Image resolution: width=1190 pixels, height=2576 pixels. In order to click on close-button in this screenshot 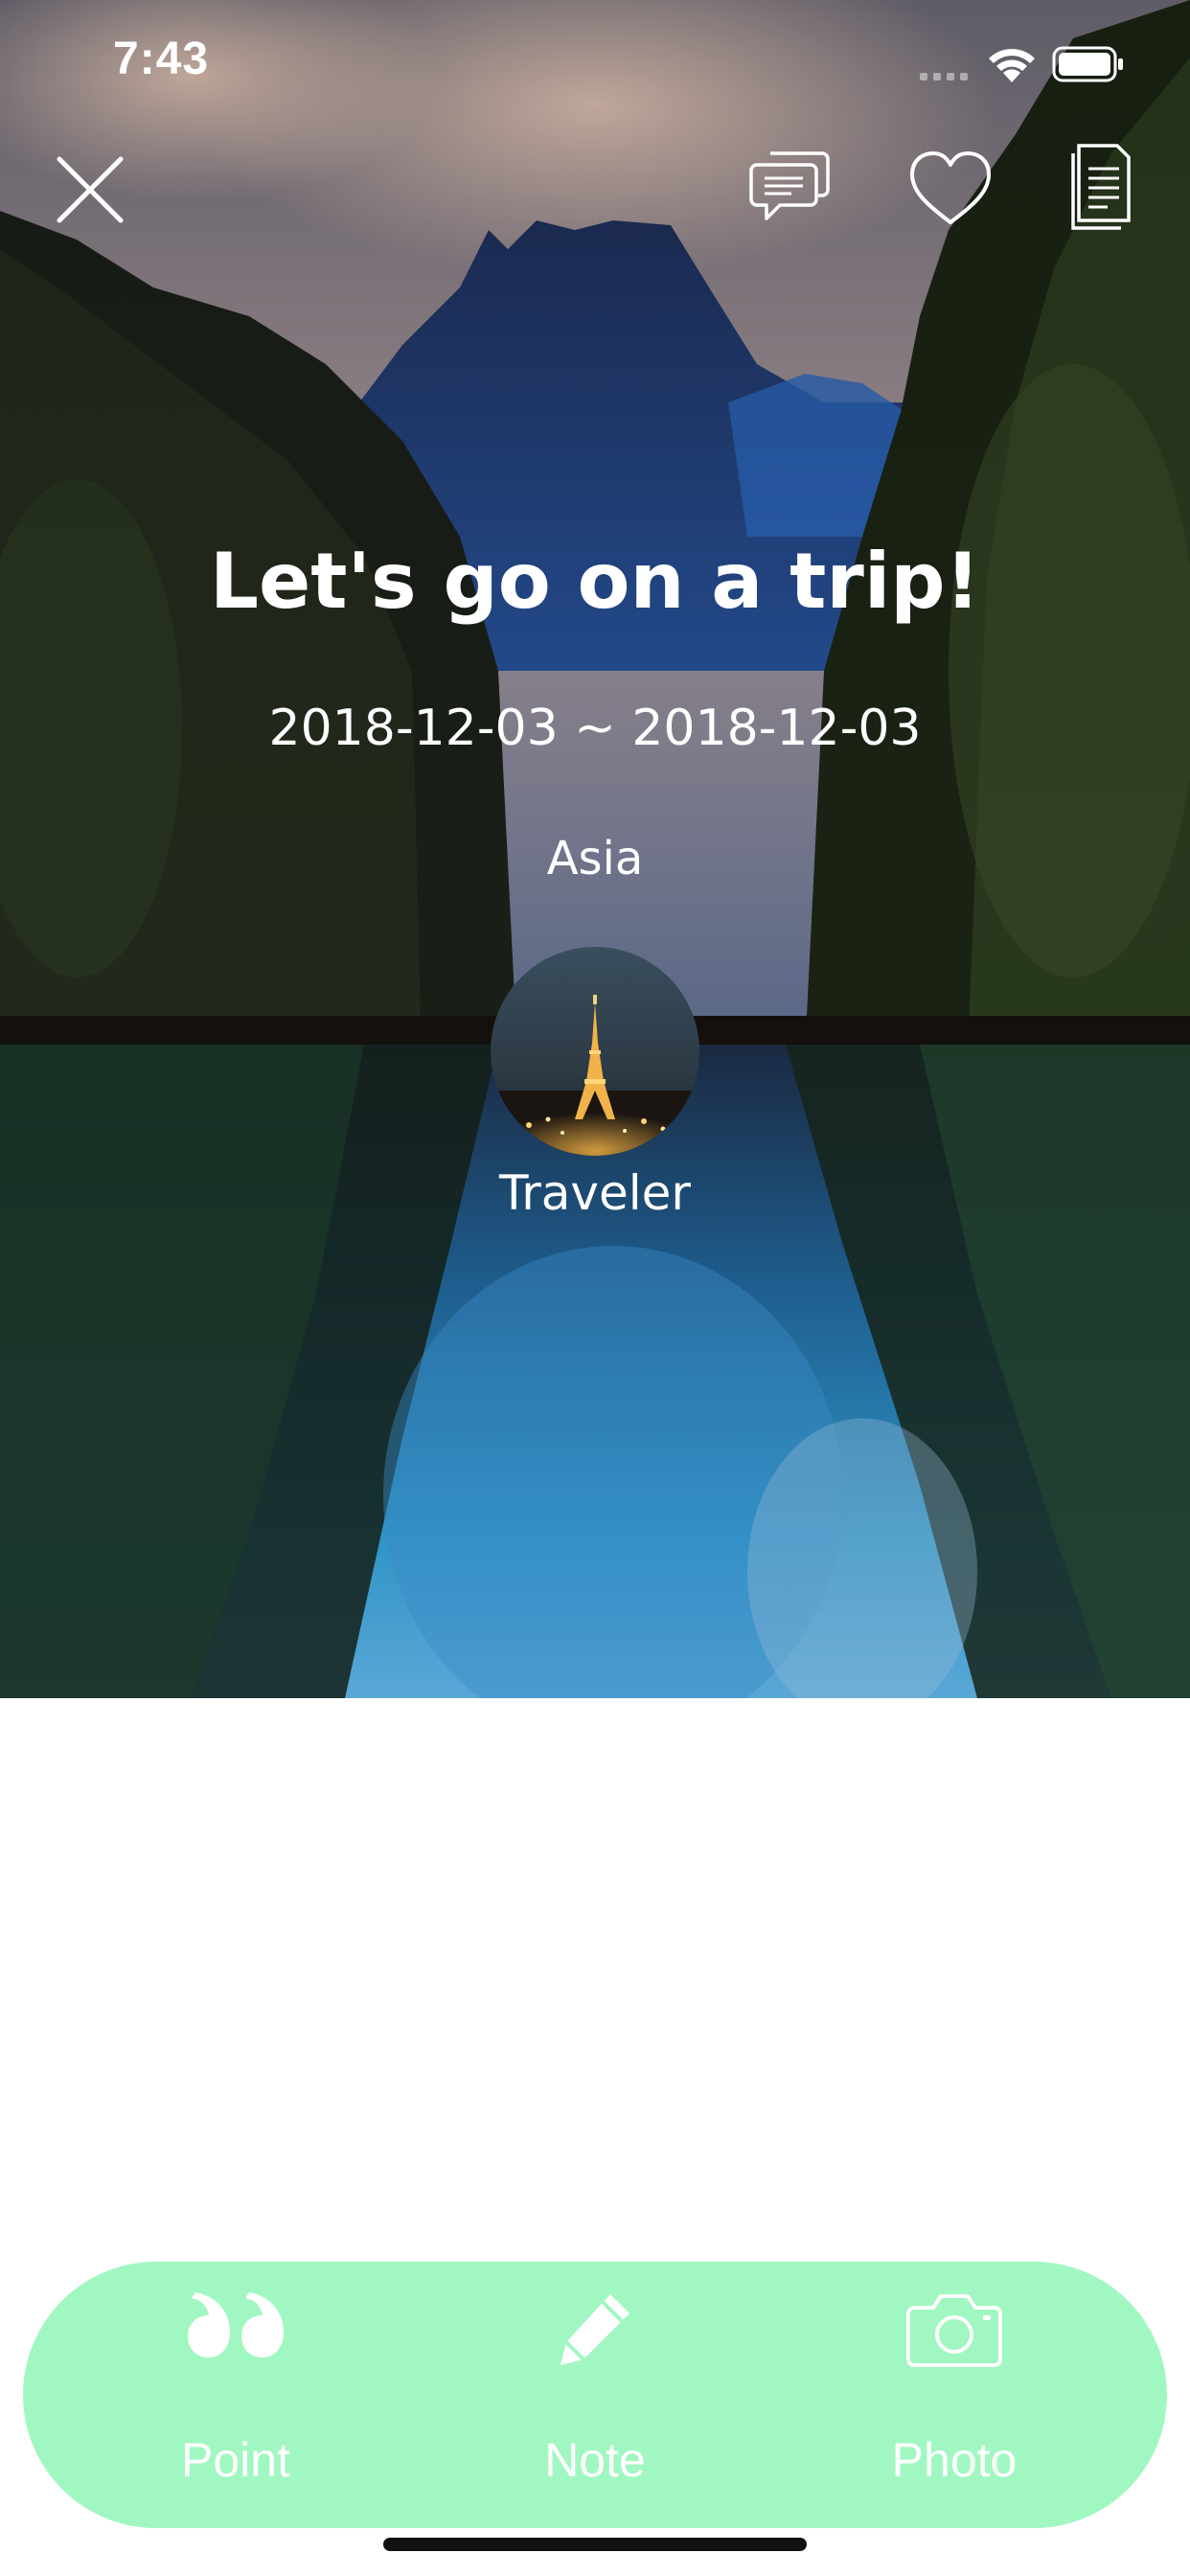, I will do `click(90, 189)`.